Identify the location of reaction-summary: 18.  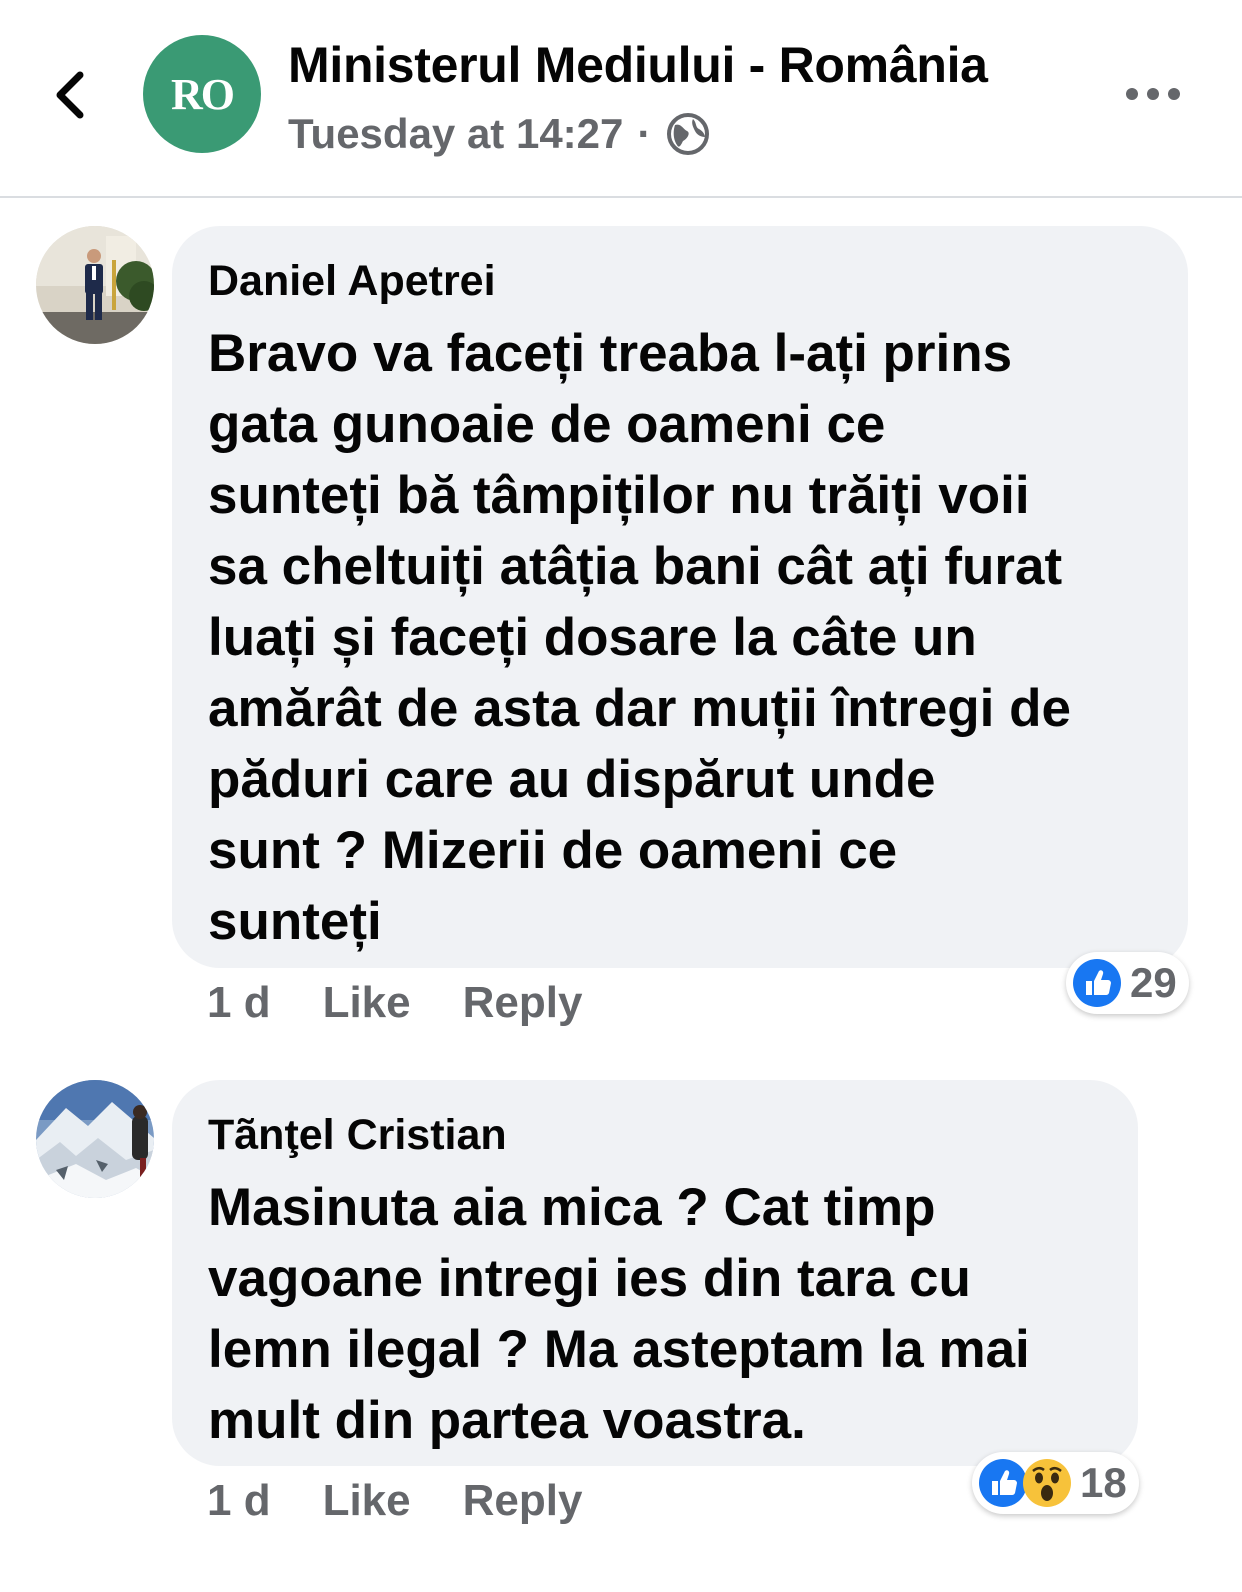
(1055, 1483).